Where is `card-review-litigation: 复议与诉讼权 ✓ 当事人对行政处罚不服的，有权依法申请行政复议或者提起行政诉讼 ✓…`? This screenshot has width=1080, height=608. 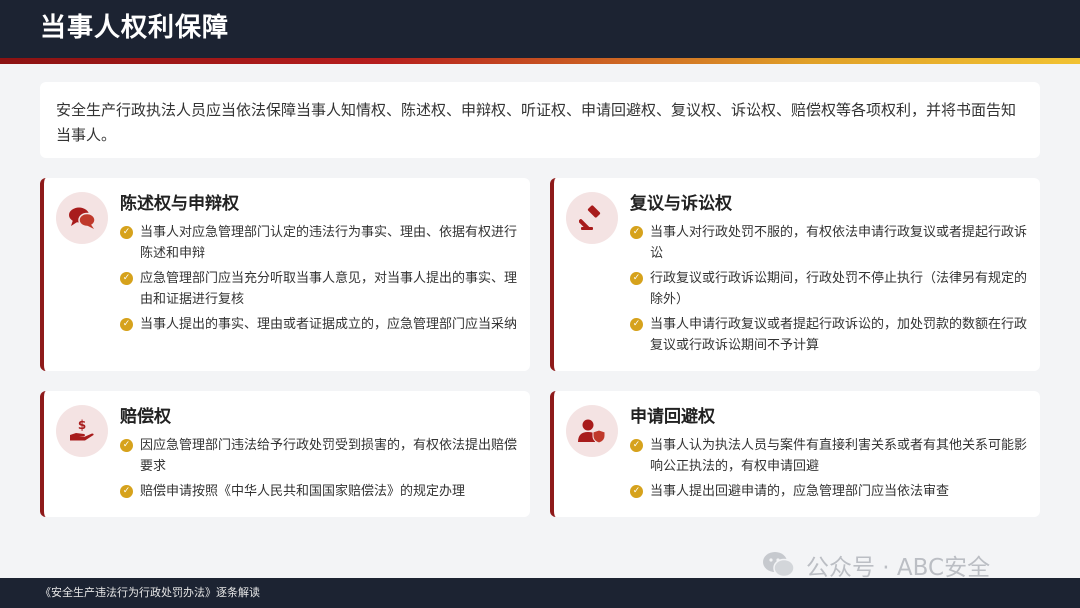
card-review-litigation: 复议与诉讼权 ✓ 当事人对行政处罚不服的，有权依法申请行政复议或者提起行政诉讼 ✓… is located at coordinates (795, 274).